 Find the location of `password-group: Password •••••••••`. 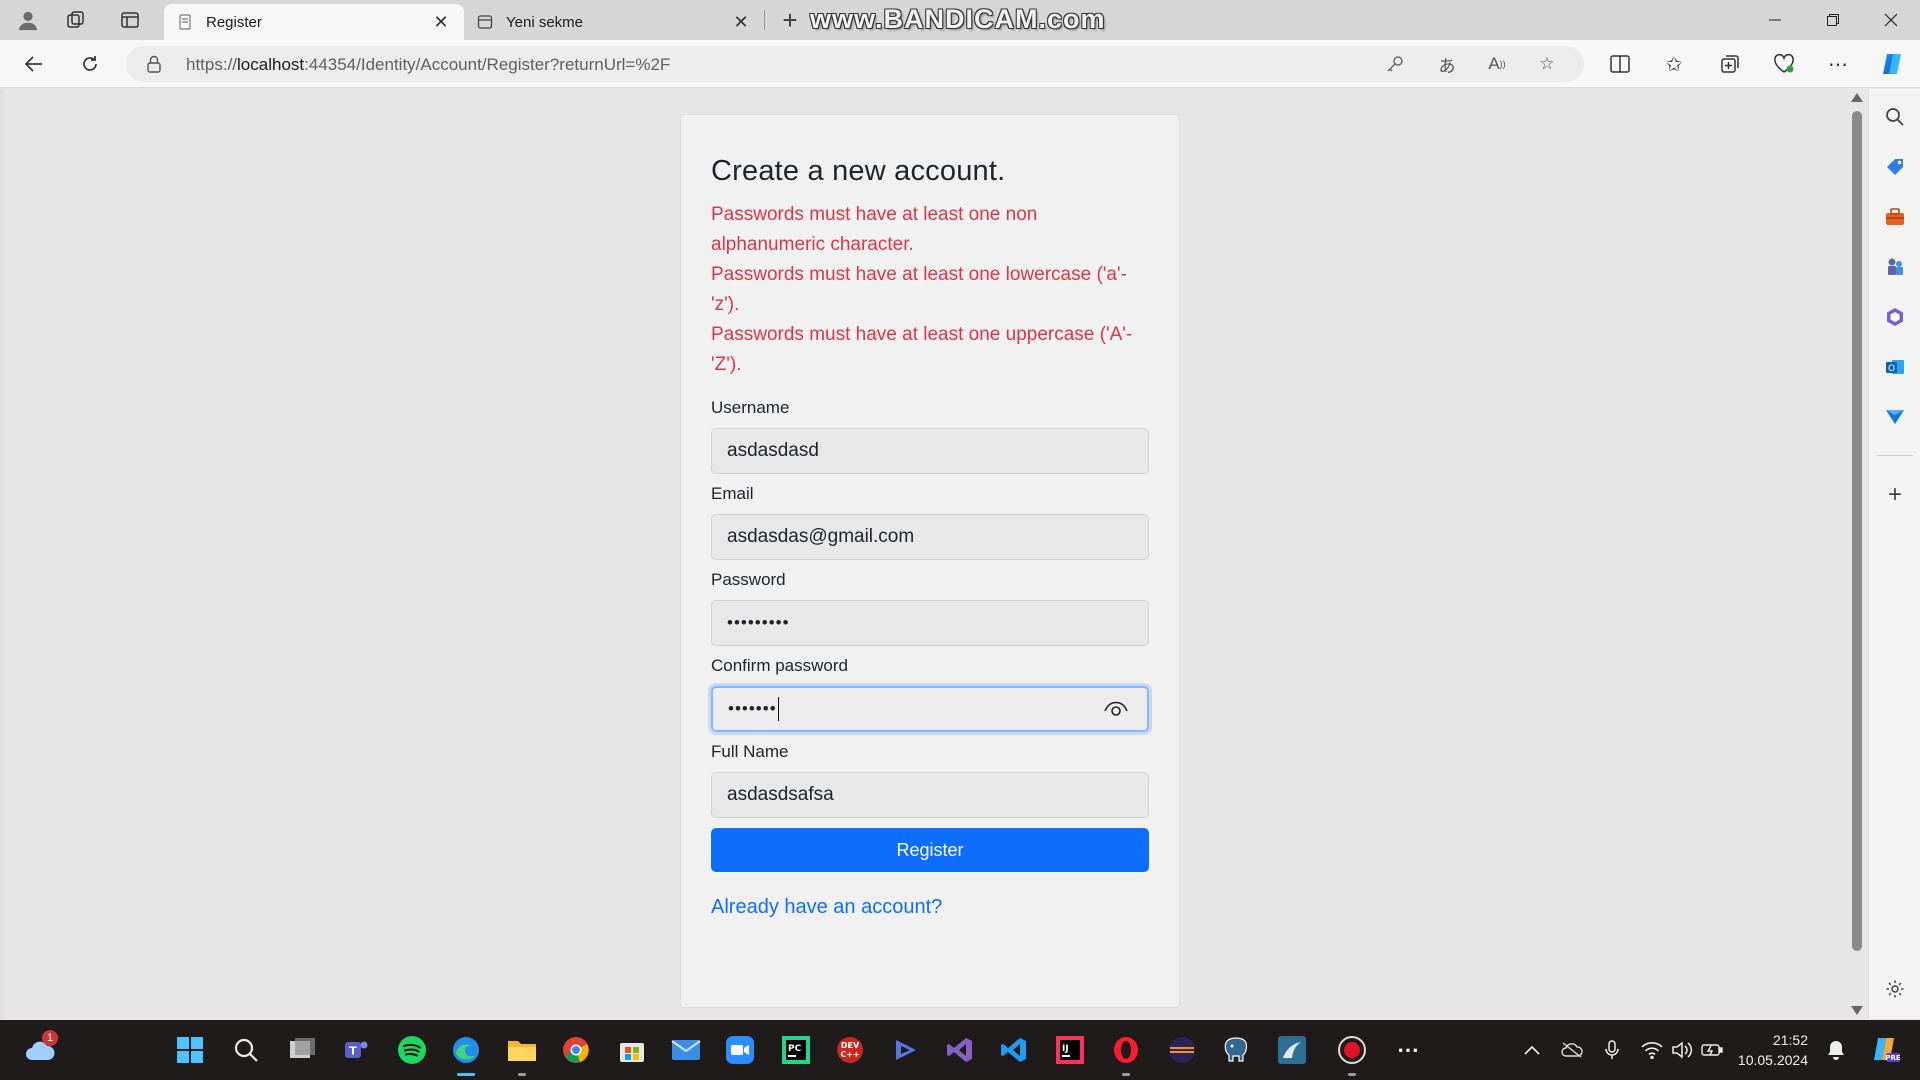

password-group: Password ••••••••• is located at coordinates (930, 608).